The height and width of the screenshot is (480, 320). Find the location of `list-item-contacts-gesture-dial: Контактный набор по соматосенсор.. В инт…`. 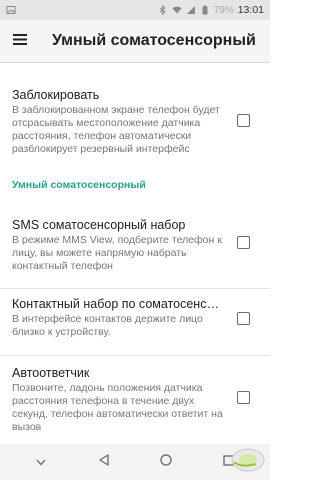

list-item-contacts-gesture-dial: Контактный набор по соматосенсор.. В инт… is located at coordinates (135, 323).